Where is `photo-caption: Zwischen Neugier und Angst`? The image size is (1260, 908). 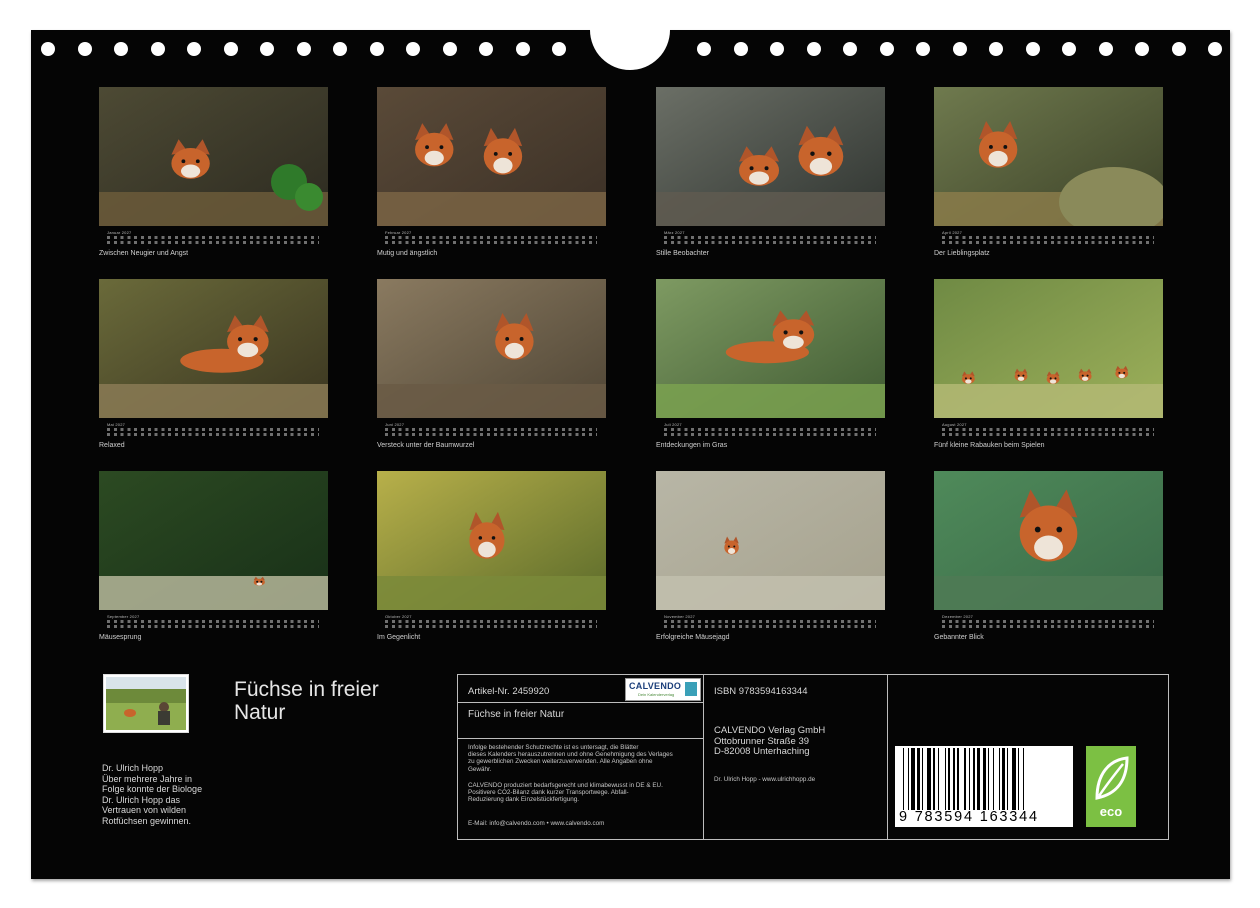 photo-caption: Zwischen Neugier und Angst is located at coordinates (144, 253).